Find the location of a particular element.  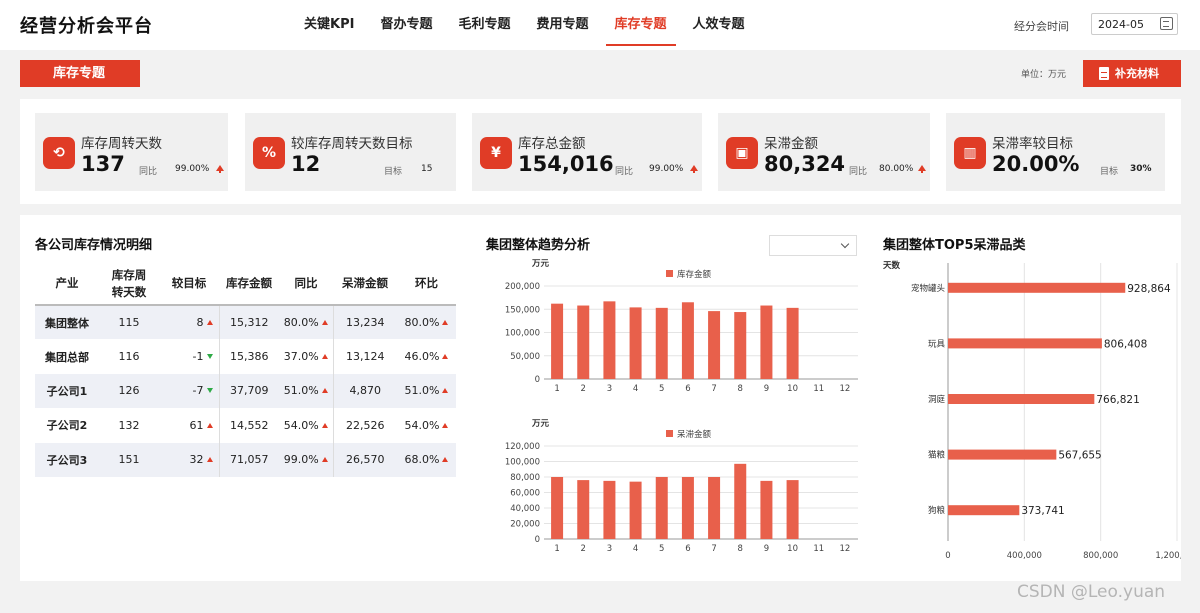

nav-tab-expense: 费用专题 is located at coordinates (562, 25).